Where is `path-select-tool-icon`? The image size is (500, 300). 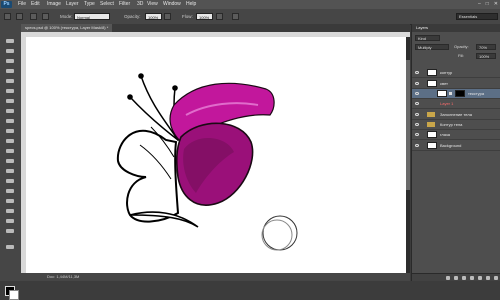
path-select-tool-icon is located at coordinates (10, 201).